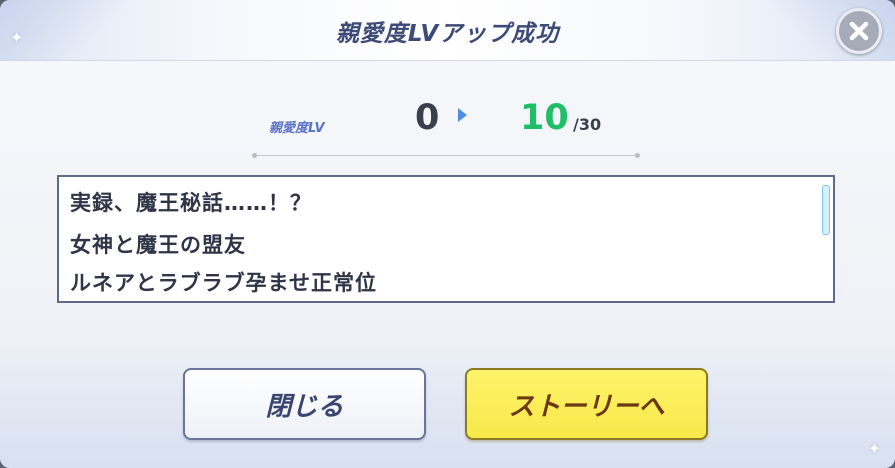 The width and height of the screenshot is (895, 468). Describe the element at coordinates (447, 118) in the screenshot. I see `level-row: 親愛度LV 0 10 /30` at that location.